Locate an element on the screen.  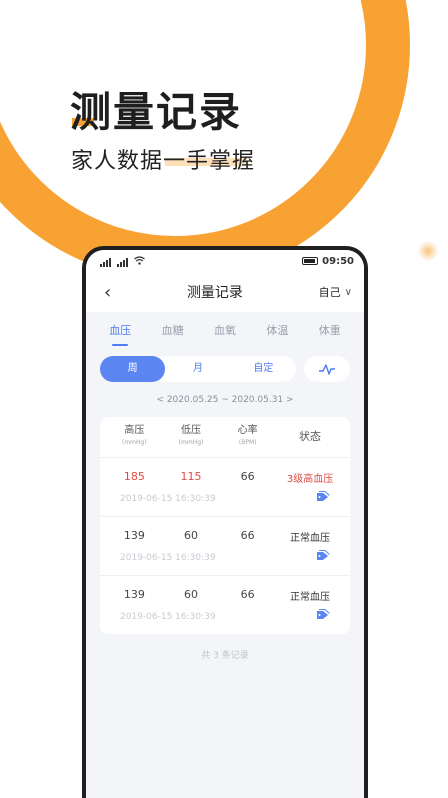
tab-blood-oxygen: 血氧 is located at coordinates (225, 334).